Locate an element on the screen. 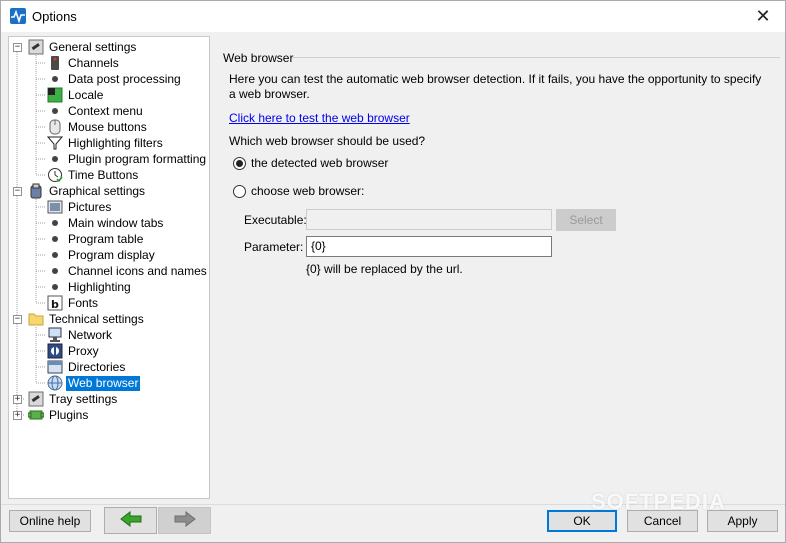 The width and height of the screenshot is (786, 543). paint-icon is located at coordinates (36, 191).